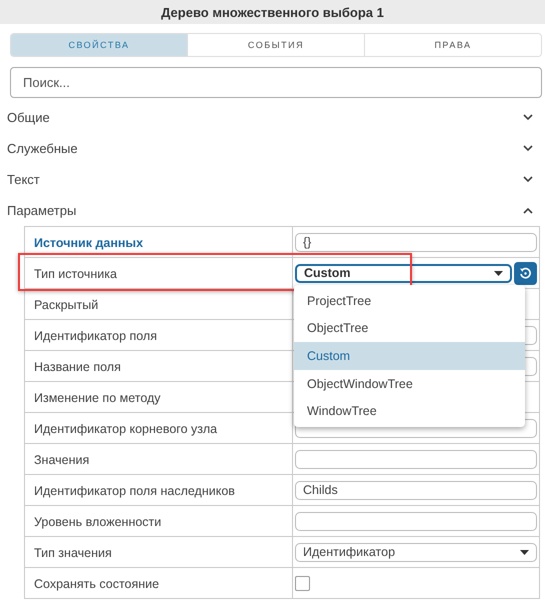 The image size is (545, 602). What do you see at coordinates (452, 45) in the screenshot?
I see `tab: ПРАВА` at bounding box center [452, 45].